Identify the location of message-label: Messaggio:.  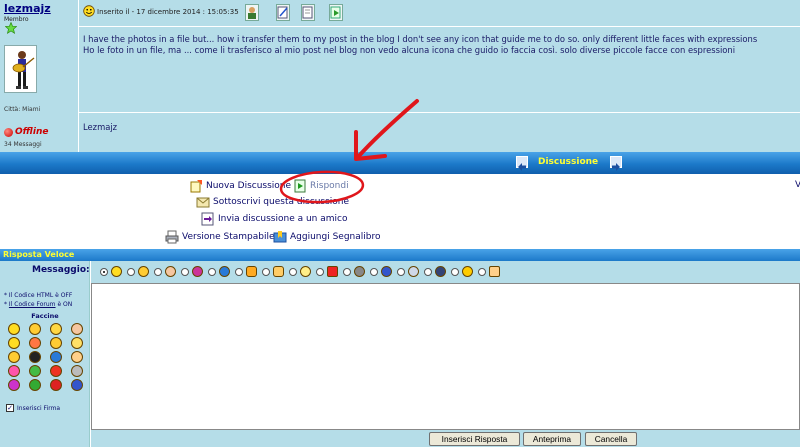
(61, 270).